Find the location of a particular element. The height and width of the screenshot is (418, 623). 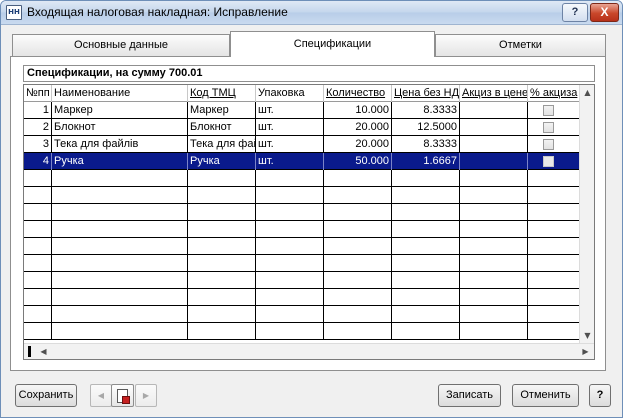

cell-n: 3 is located at coordinates (38, 144).